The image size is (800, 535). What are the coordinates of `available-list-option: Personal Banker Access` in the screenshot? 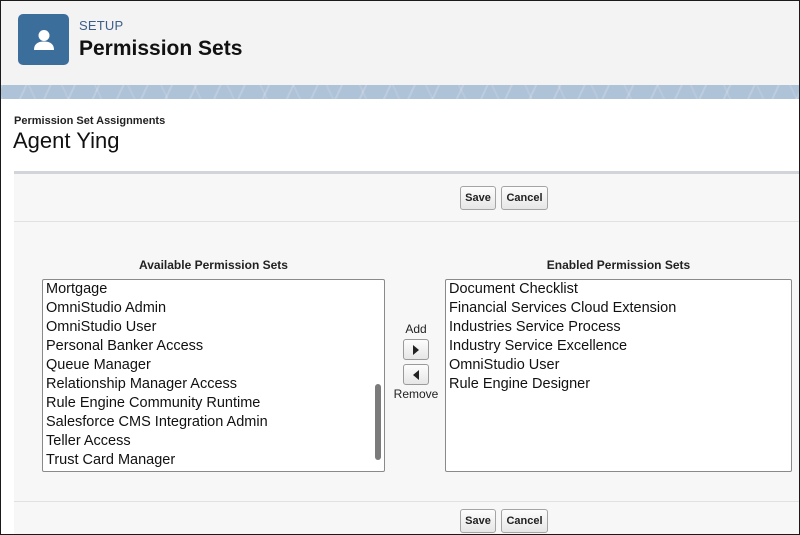 It's located at (213, 346).